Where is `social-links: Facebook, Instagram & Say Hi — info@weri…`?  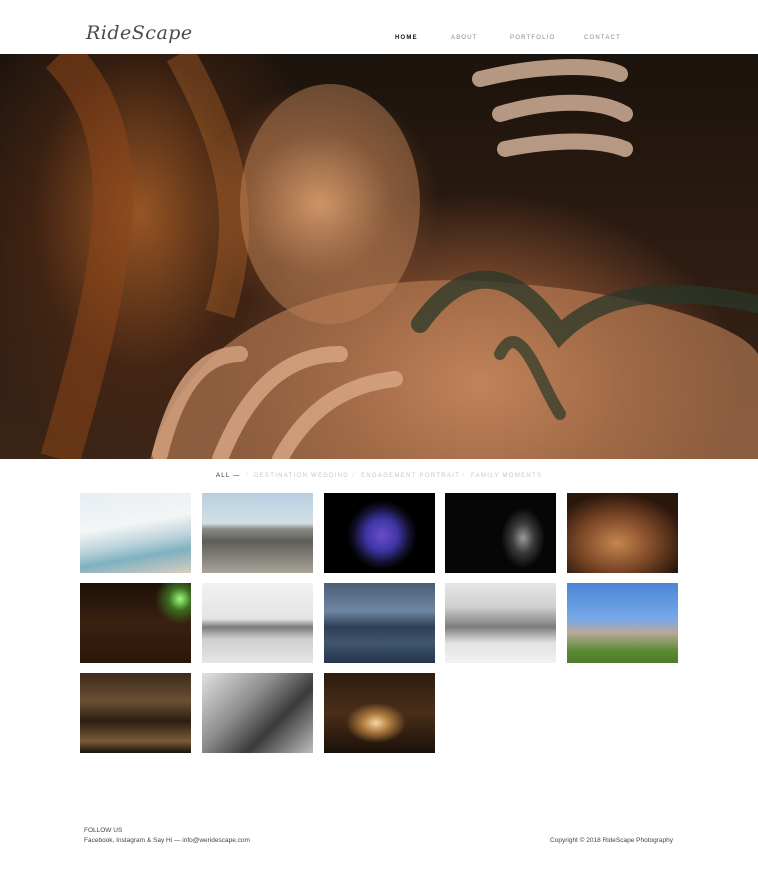
social-links: Facebook, Instagram & Say Hi — info@weri… is located at coordinates (167, 841).